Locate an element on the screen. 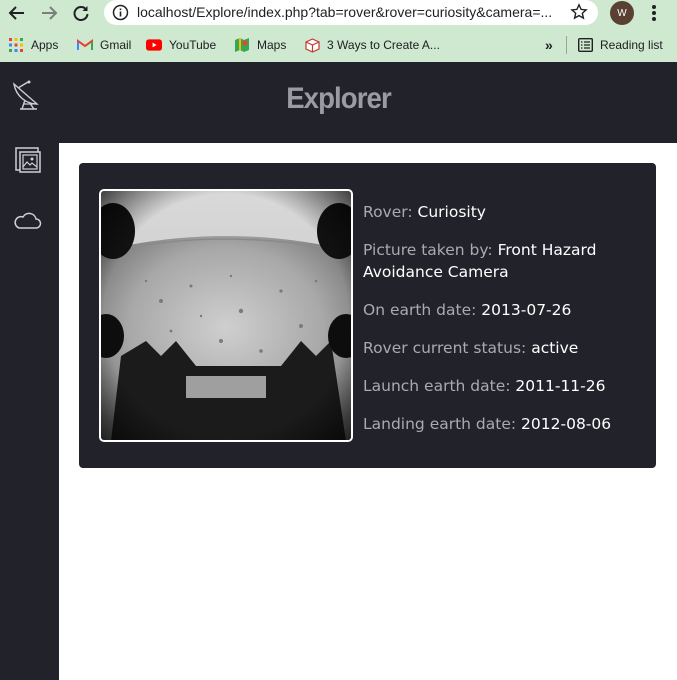 The image size is (677, 680). reading-list-icon is located at coordinates (585, 45).